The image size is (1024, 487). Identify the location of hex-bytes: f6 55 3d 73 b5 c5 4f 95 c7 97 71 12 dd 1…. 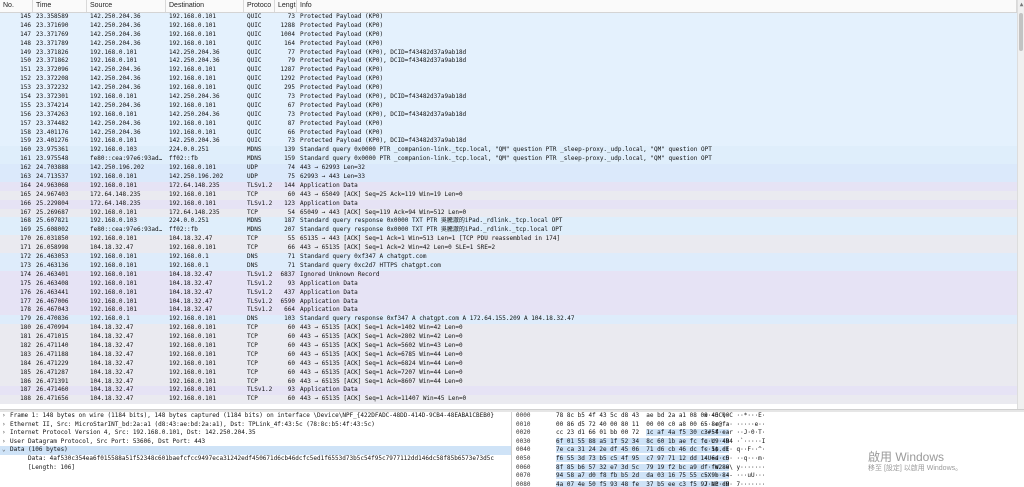
(643, 459).